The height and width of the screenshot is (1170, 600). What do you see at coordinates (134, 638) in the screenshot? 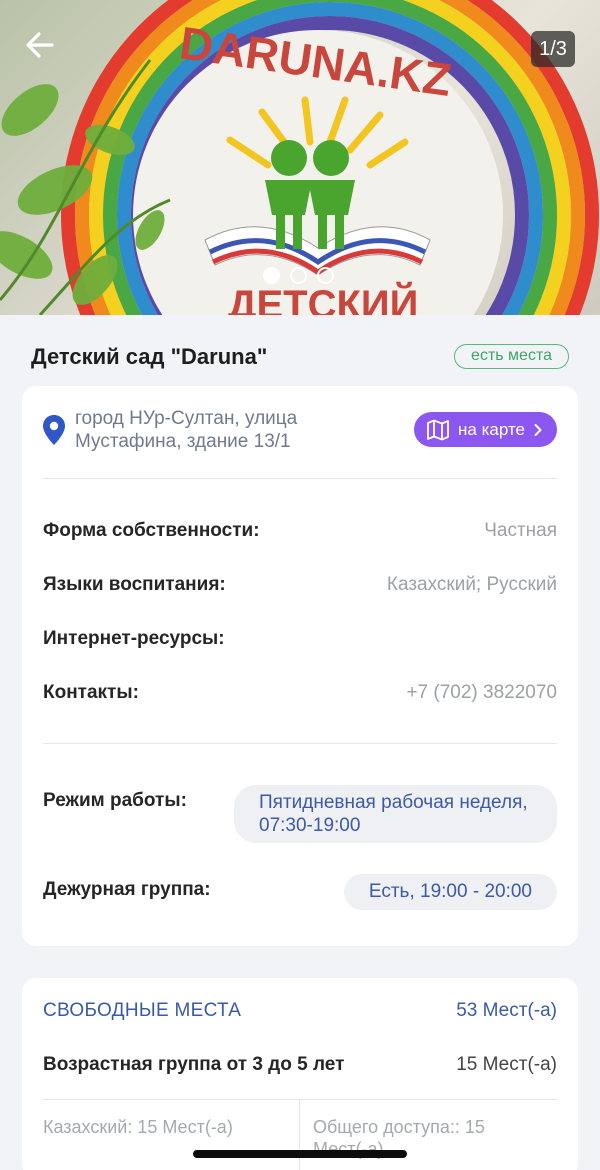
I see `internet-resources-label: Интернет-ресурсы:` at bounding box center [134, 638].